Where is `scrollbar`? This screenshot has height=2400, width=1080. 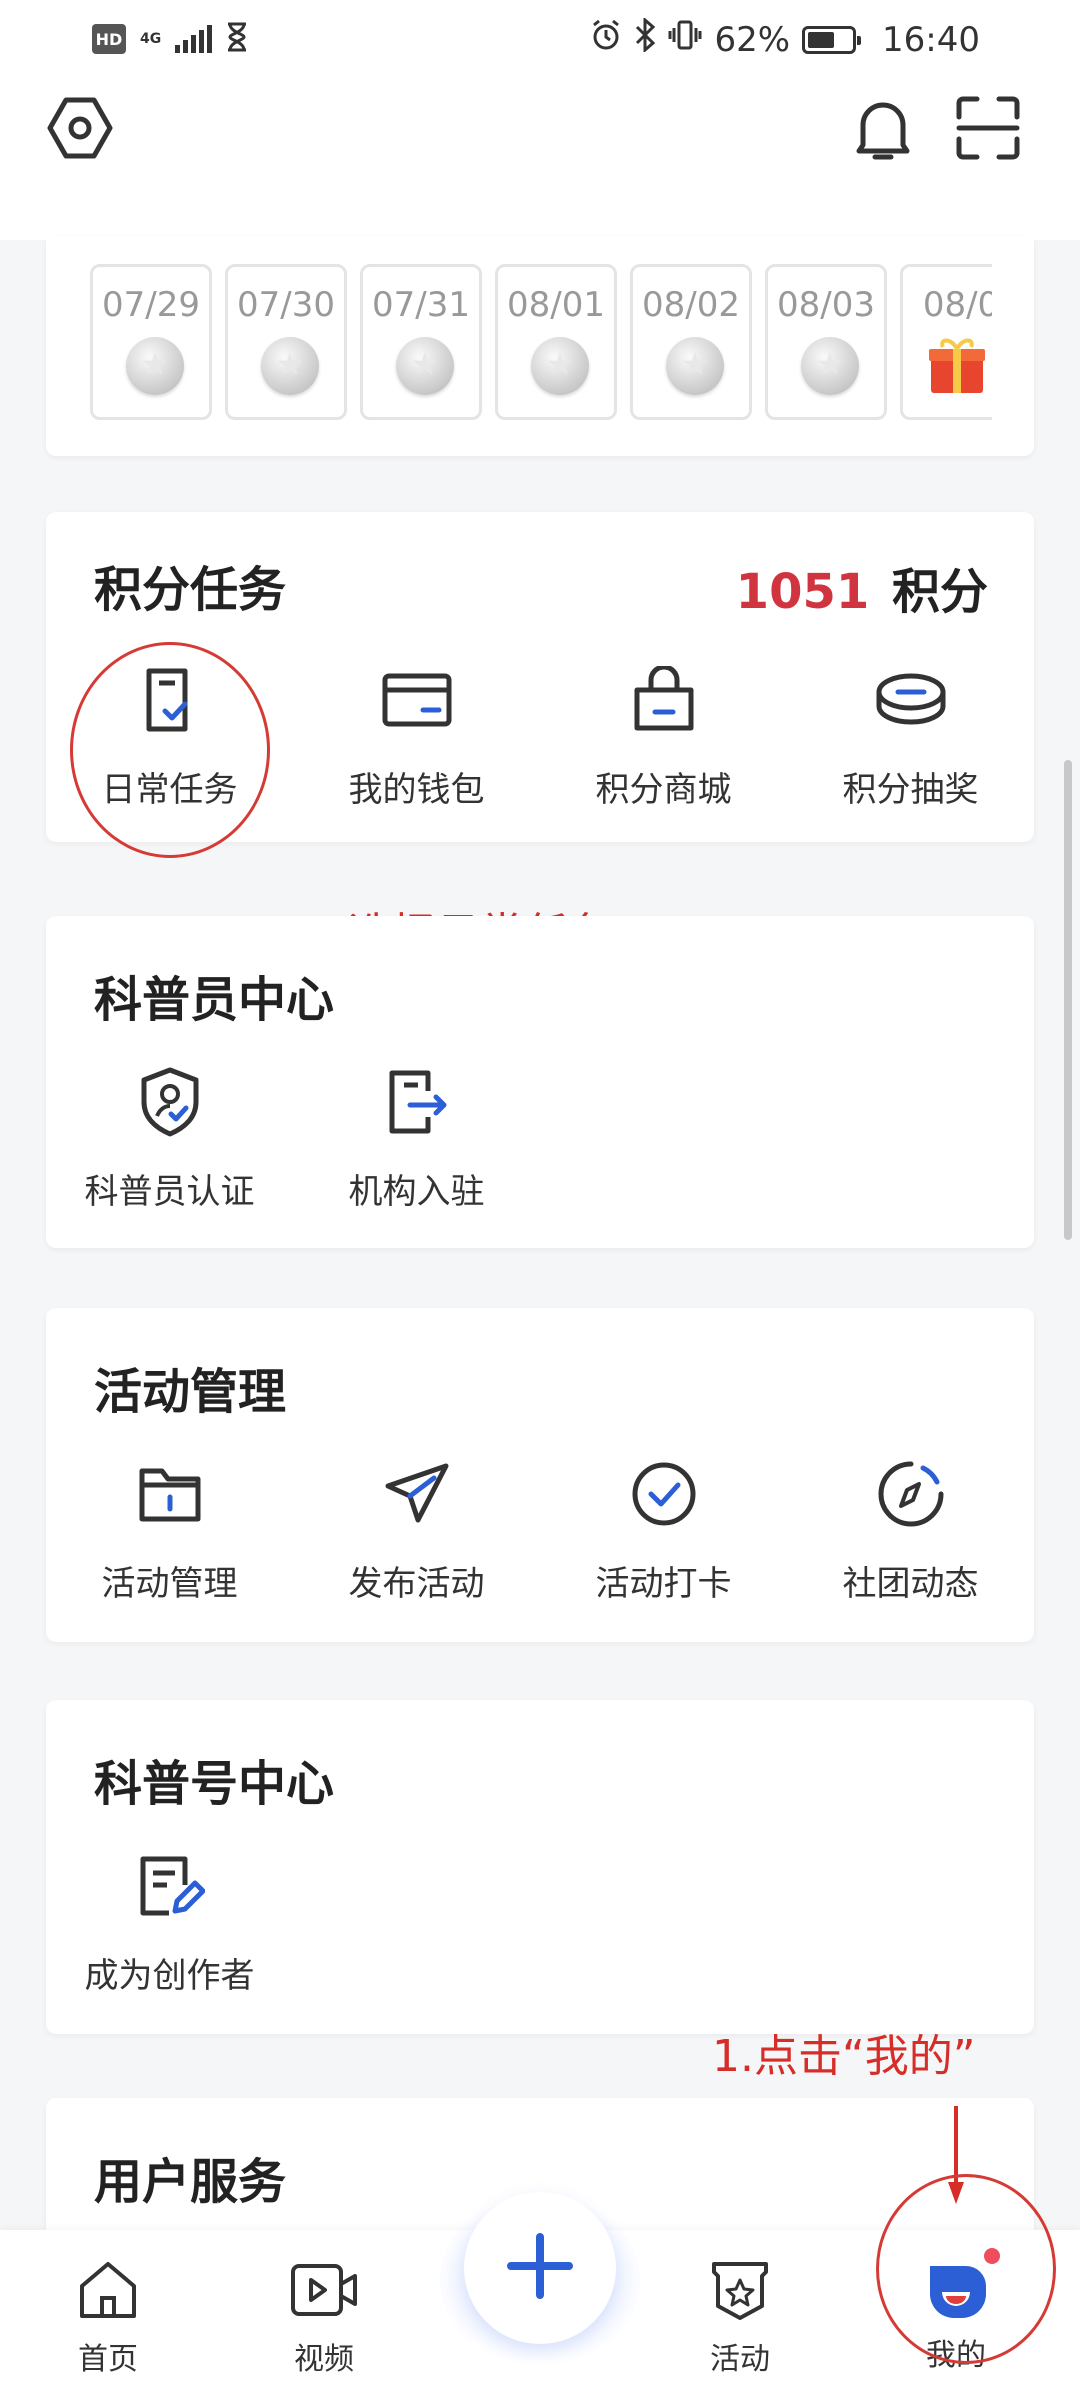
scrollbar is located at coordinates (1068, 1000).